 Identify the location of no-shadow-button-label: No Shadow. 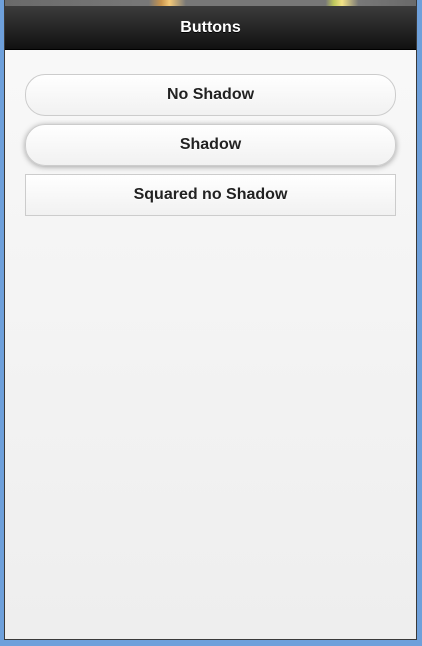
(210, 94).